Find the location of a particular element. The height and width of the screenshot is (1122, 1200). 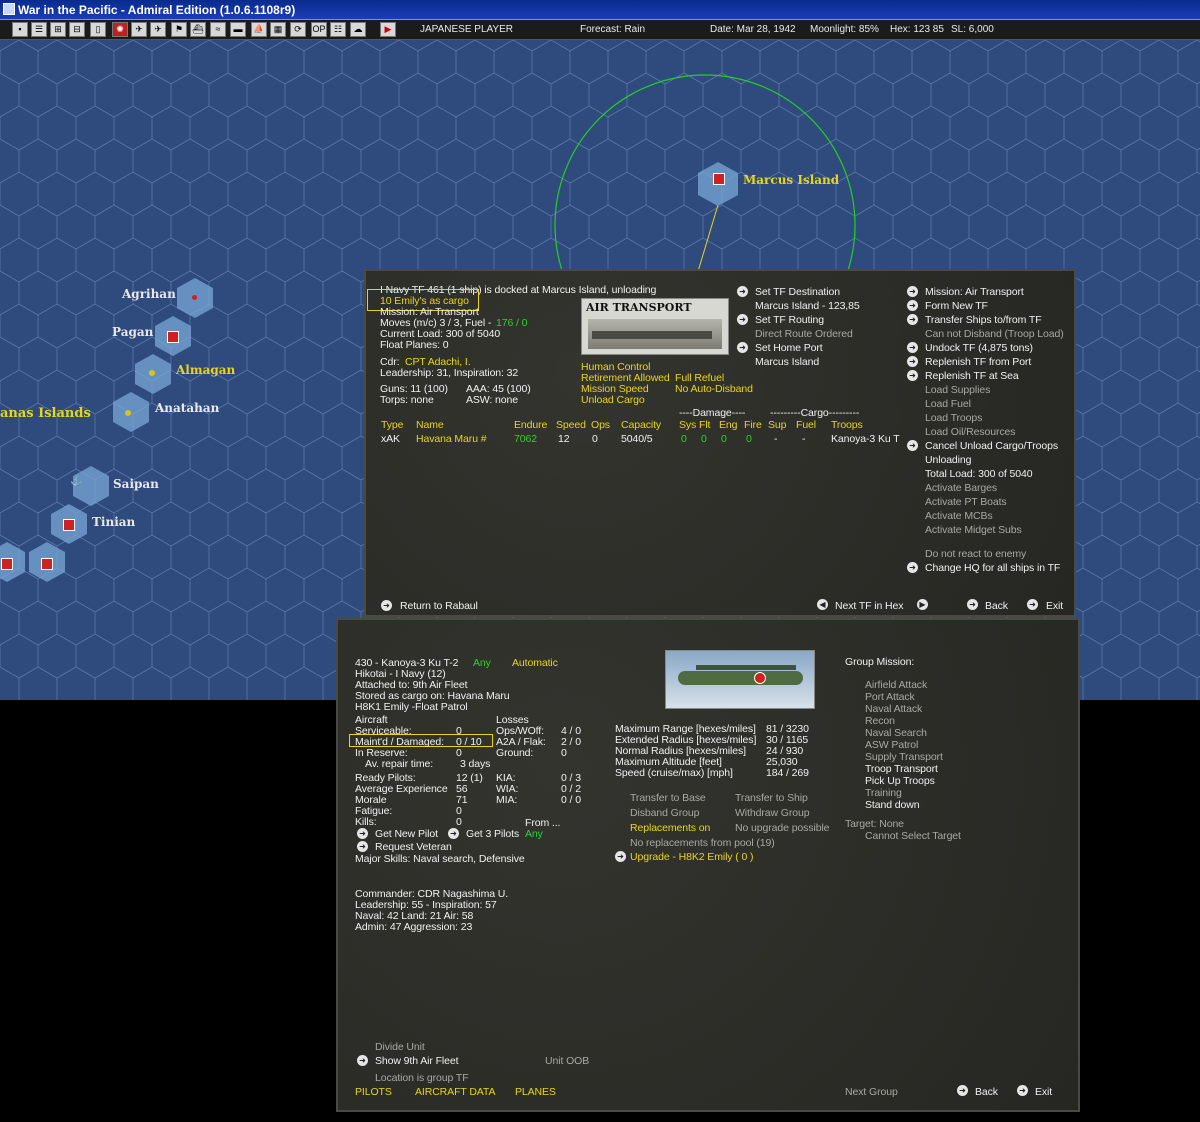

fleet-icon: ⛵ is located at coordinates (259, 29).